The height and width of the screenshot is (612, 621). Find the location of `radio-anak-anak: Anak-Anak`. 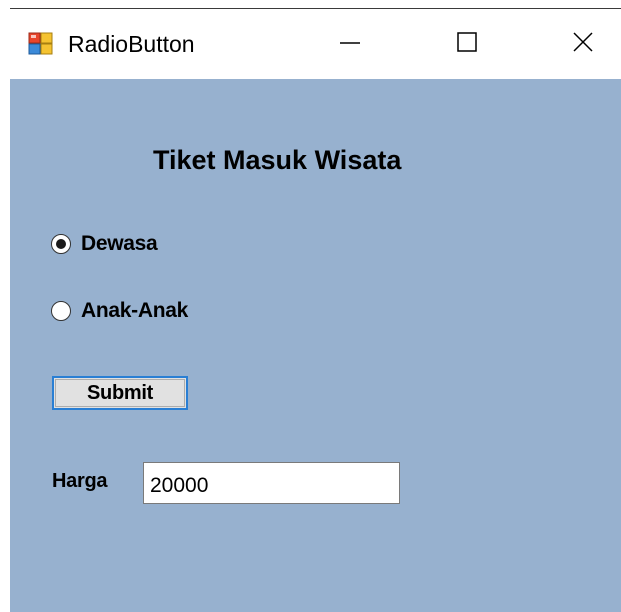

radio-anak-anak: Anak-Anak is located at coordinates (119, 311).